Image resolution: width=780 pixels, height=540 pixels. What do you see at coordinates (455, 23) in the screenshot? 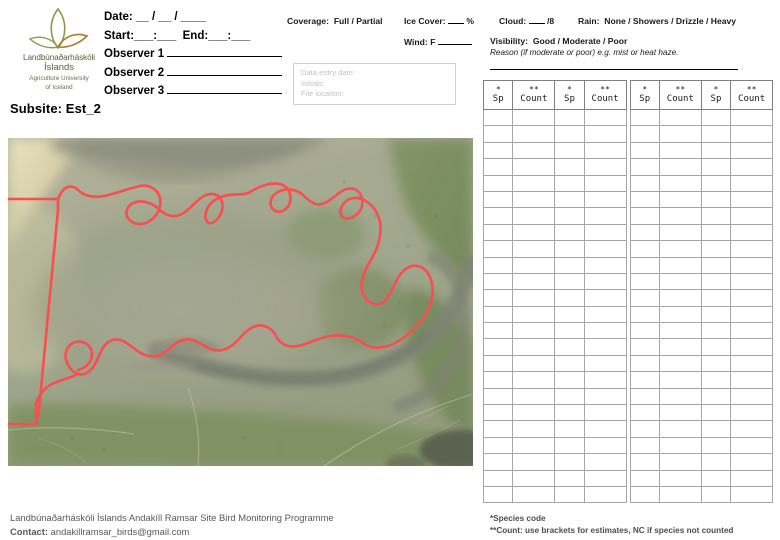
I see `ice-cover-input-rule` at bounding box center [455, 23].